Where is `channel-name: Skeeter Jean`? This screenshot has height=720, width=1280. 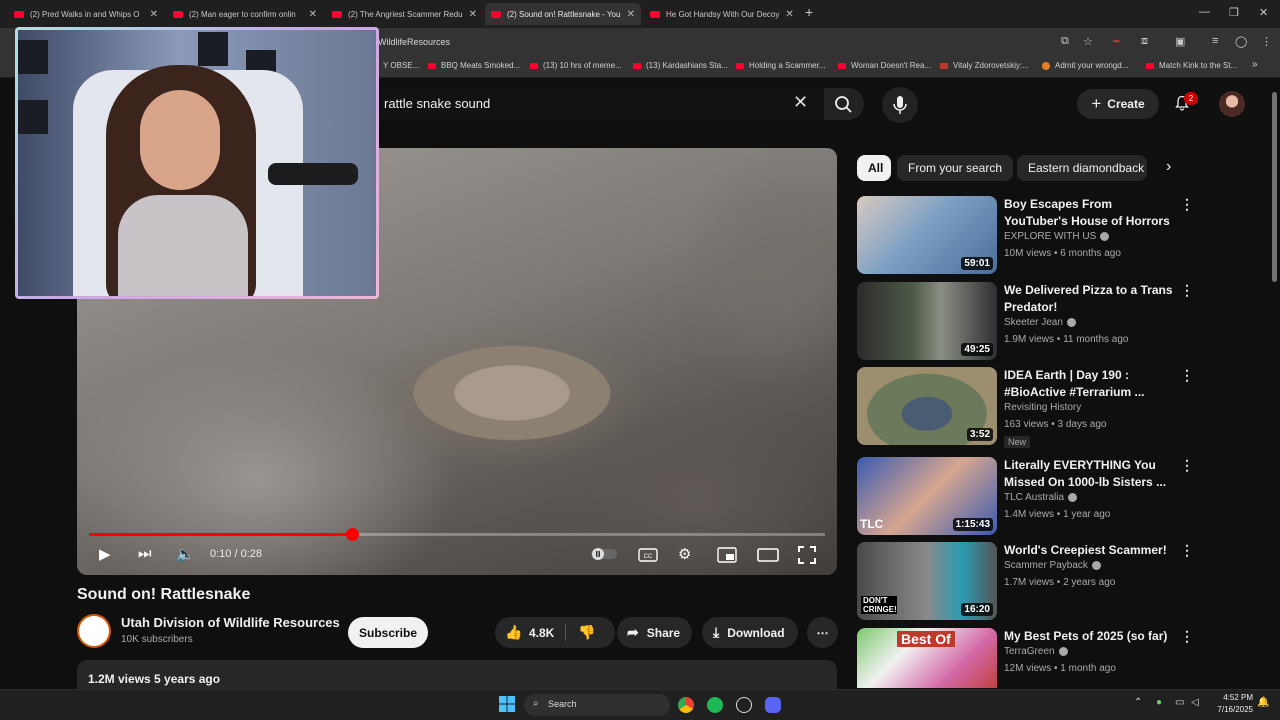 channel-name: Skeeter Jean is located at coordinates (1040, 322).